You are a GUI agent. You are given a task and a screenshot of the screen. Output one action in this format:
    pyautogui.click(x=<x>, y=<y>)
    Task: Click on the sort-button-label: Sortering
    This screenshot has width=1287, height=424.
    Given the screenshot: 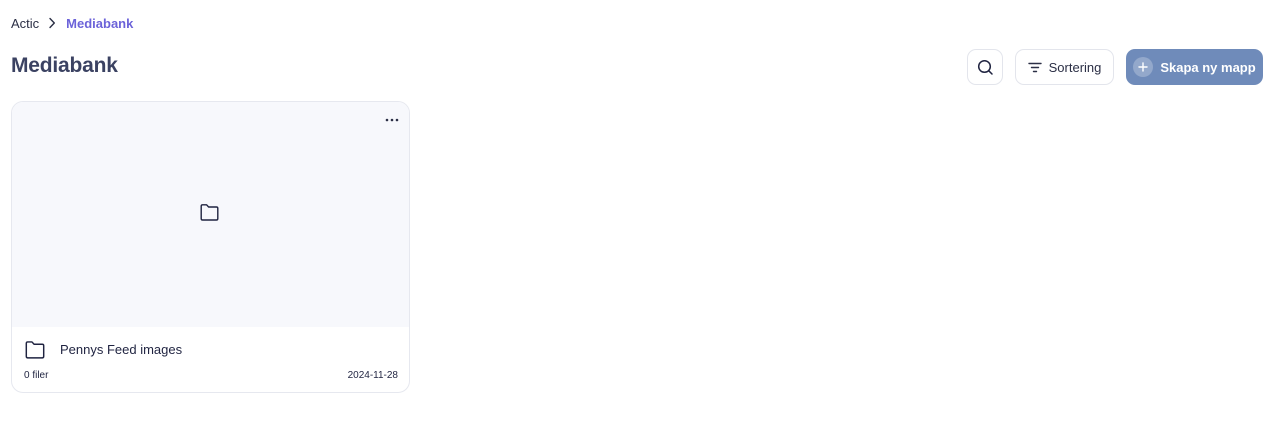 What is the action you would take?
    pyautogui.click(x=1075, y=67)
    